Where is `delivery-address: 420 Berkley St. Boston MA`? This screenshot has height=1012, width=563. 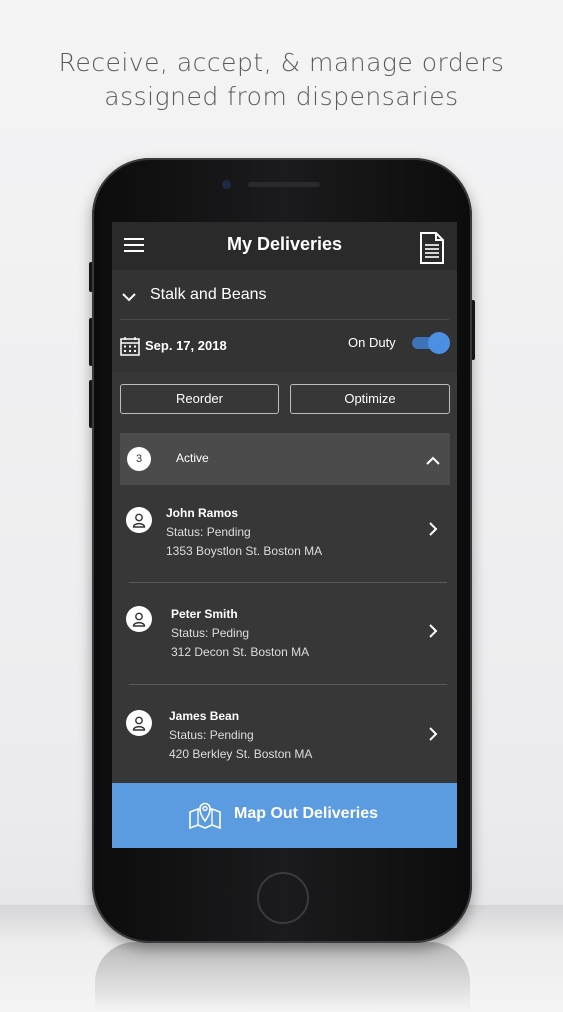 delivery-address: 420 Berkley St. Boston MA is located at coordinates (241, 754).